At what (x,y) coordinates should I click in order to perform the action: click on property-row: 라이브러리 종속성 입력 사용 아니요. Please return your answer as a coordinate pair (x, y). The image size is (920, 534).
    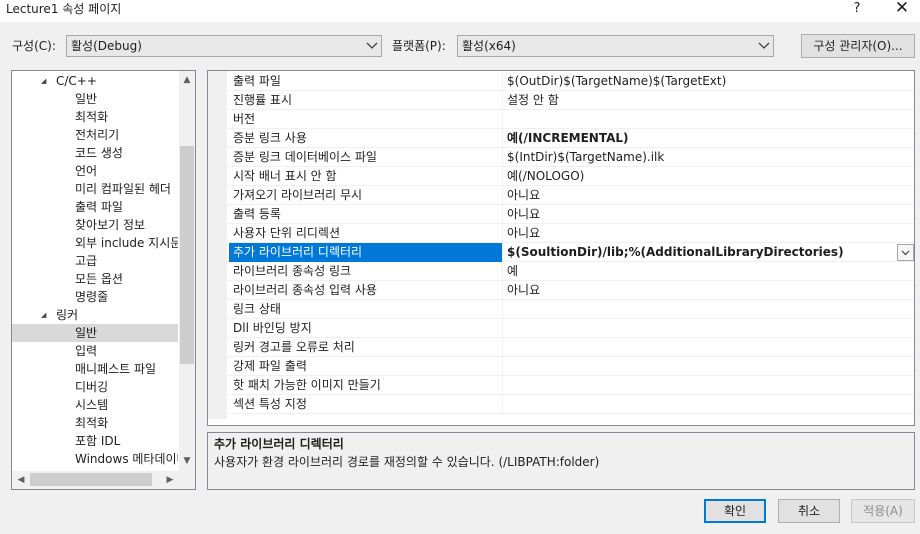
    Looking at the image, I should click on (570, 290).